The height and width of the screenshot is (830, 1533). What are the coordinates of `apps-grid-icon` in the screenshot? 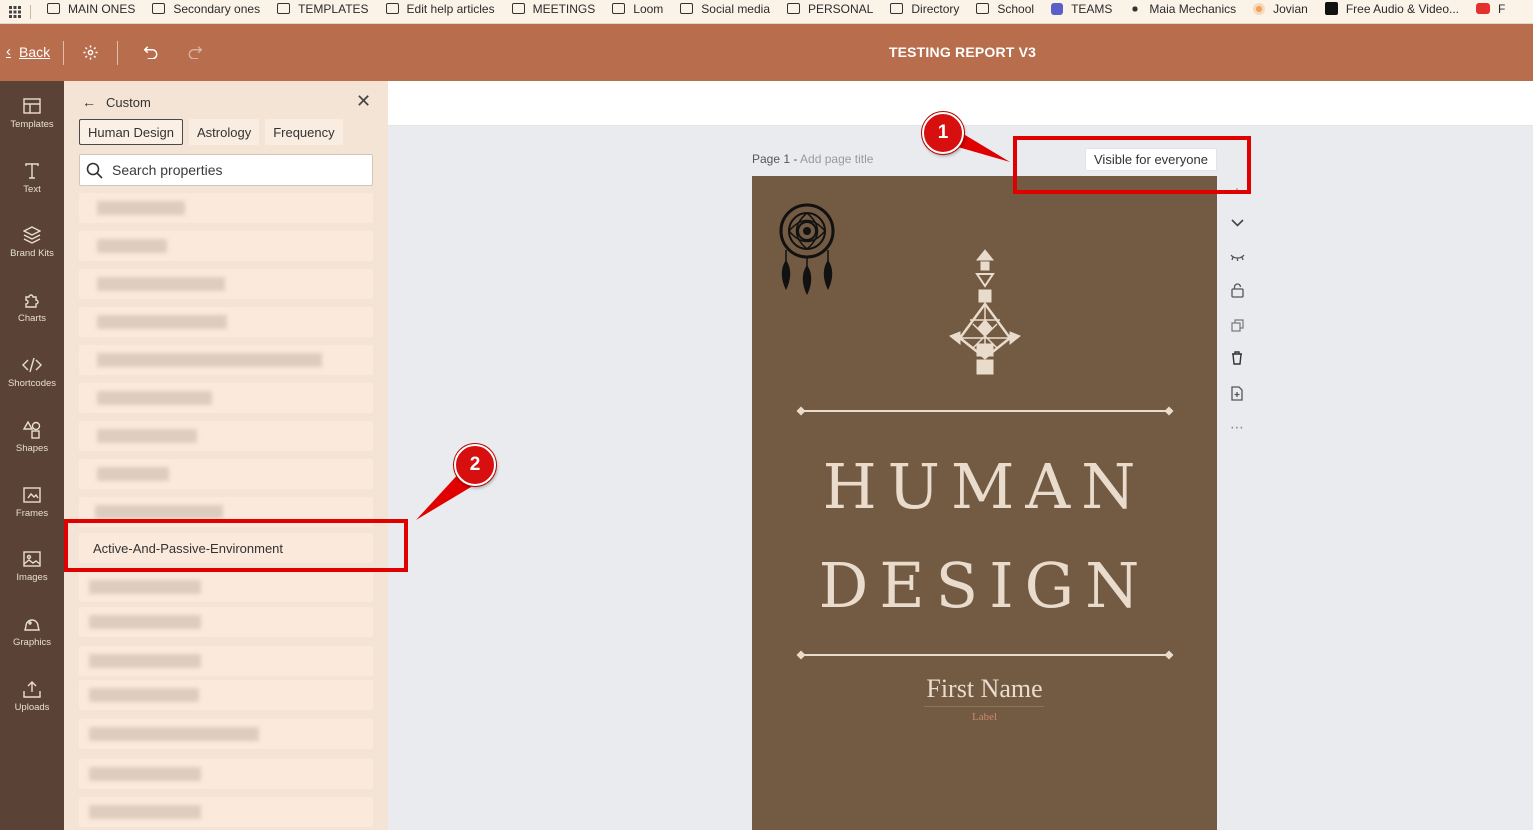 It's located at (15, 11).